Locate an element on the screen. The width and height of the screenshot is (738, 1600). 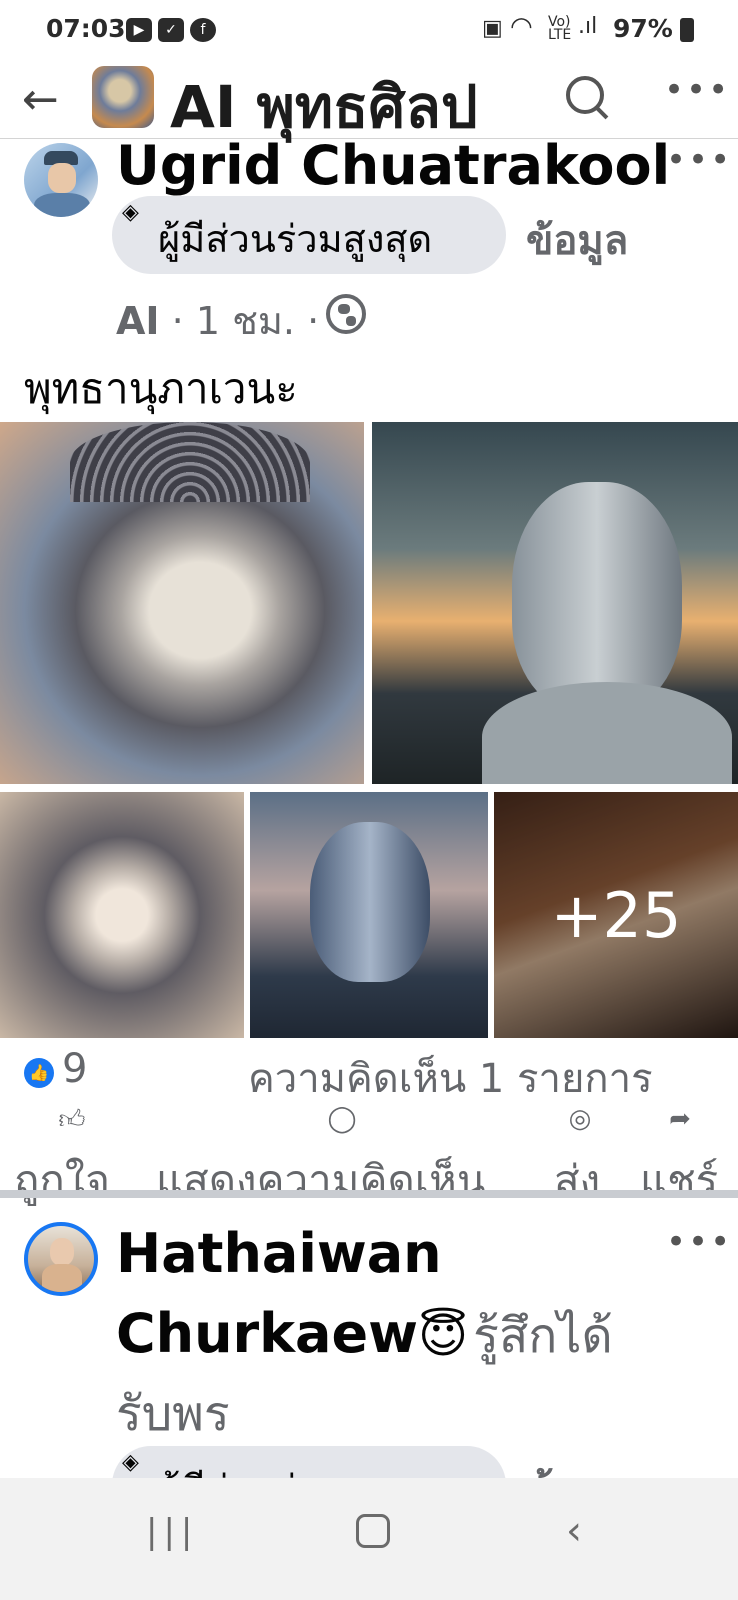
badge-label: ผู้มีส่วนร่วมสูงสุด is located at coordinates (295, 239).